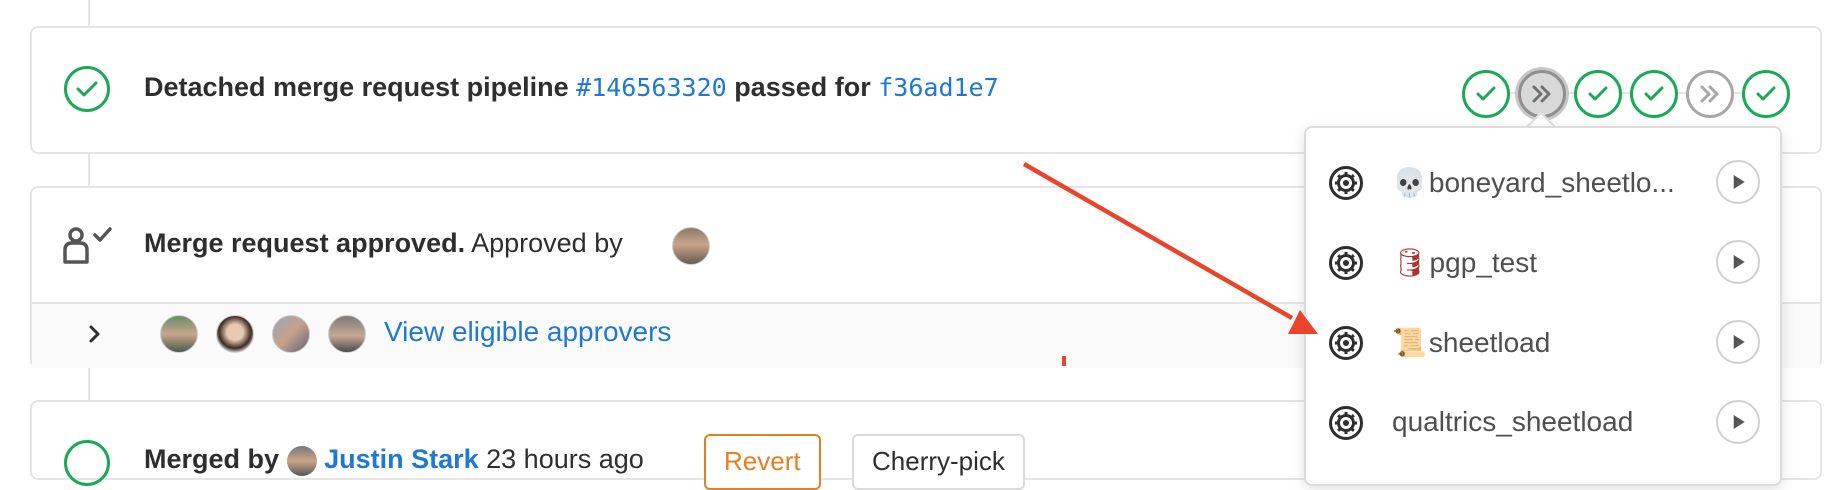 The width and height of the screenshot is (1848, 490). I want to click on timeline-line-top, so click(89, 13).